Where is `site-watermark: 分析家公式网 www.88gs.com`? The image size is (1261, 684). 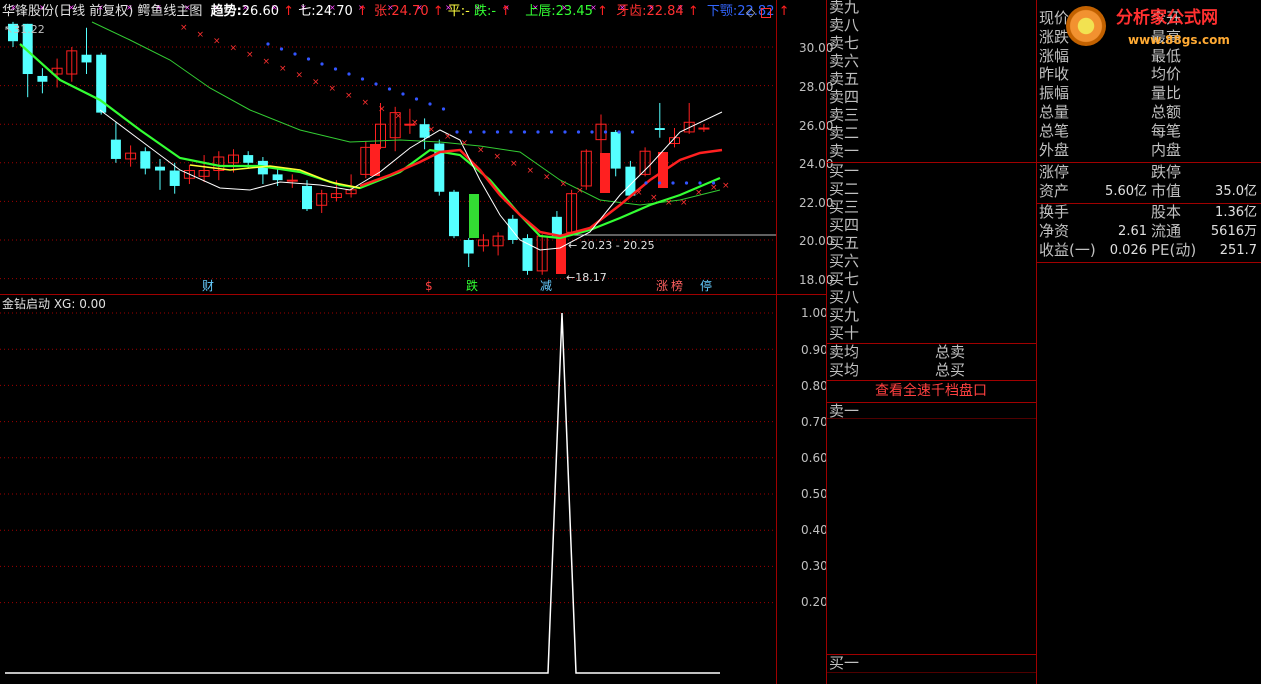
site-watermark: 分析家公式网 www.88gs.com is located at coordinates (1161, 27).